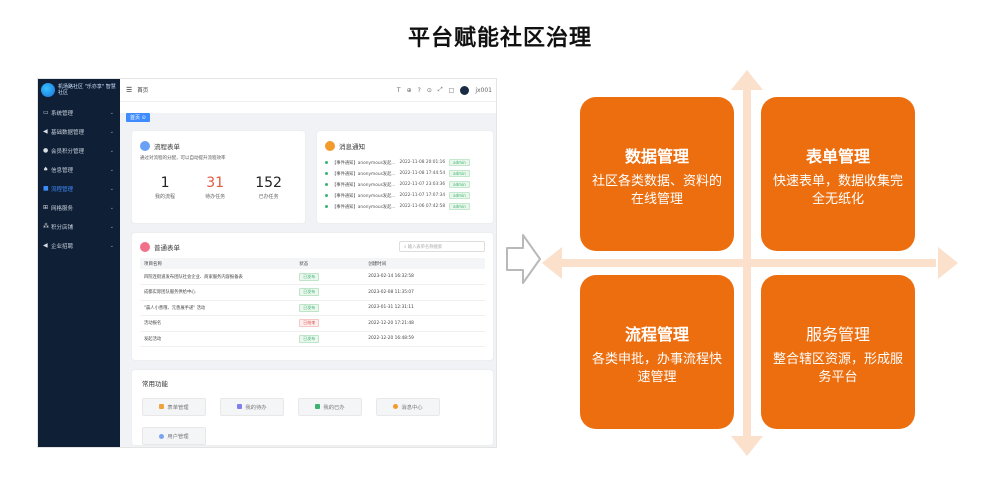 The image size is (1000, 480). I want to click on form-card-title: 普通表单 ⌕ 输入表单名称搜索, so click(312, 246).